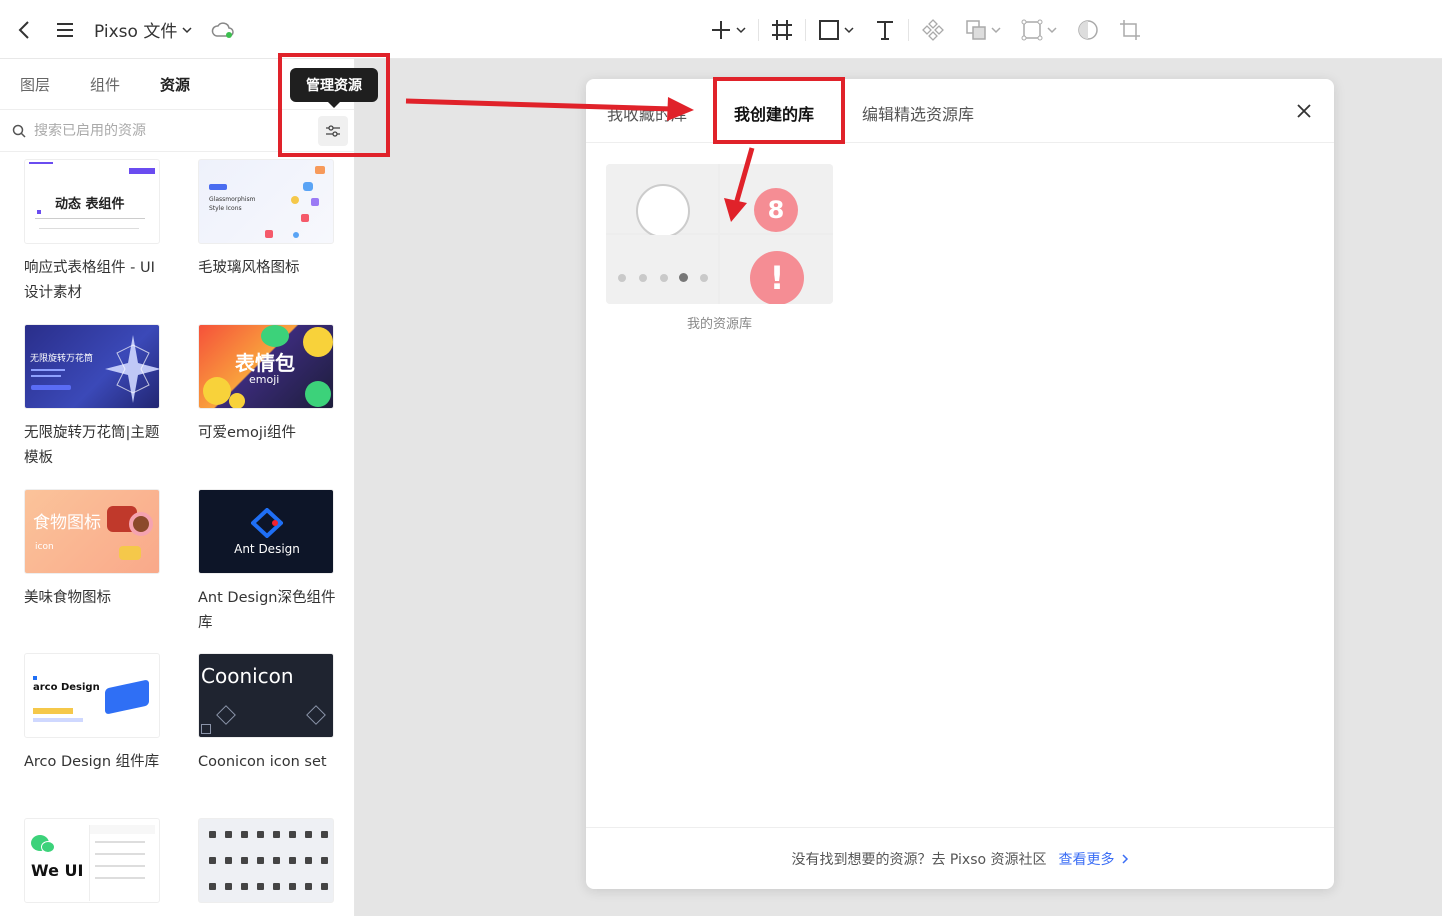 This screenshot has width=1442, height=916. I want to click on asset-card: Glassmorphism Style Icons 毛玻璃风格图标, so click(266, 220).